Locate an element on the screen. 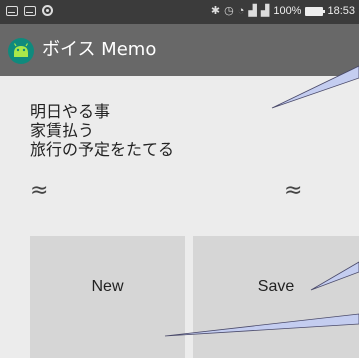  wave-symbol-left: ≈ is located at coordinates (39, 190).